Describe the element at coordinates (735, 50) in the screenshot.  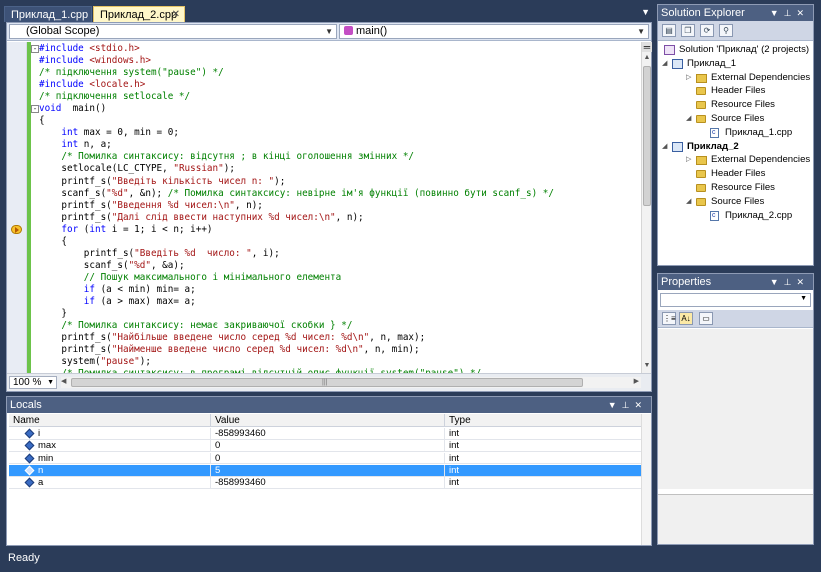
I see `tree-node: Solution 'Приклад' (2 projects)` at that location.